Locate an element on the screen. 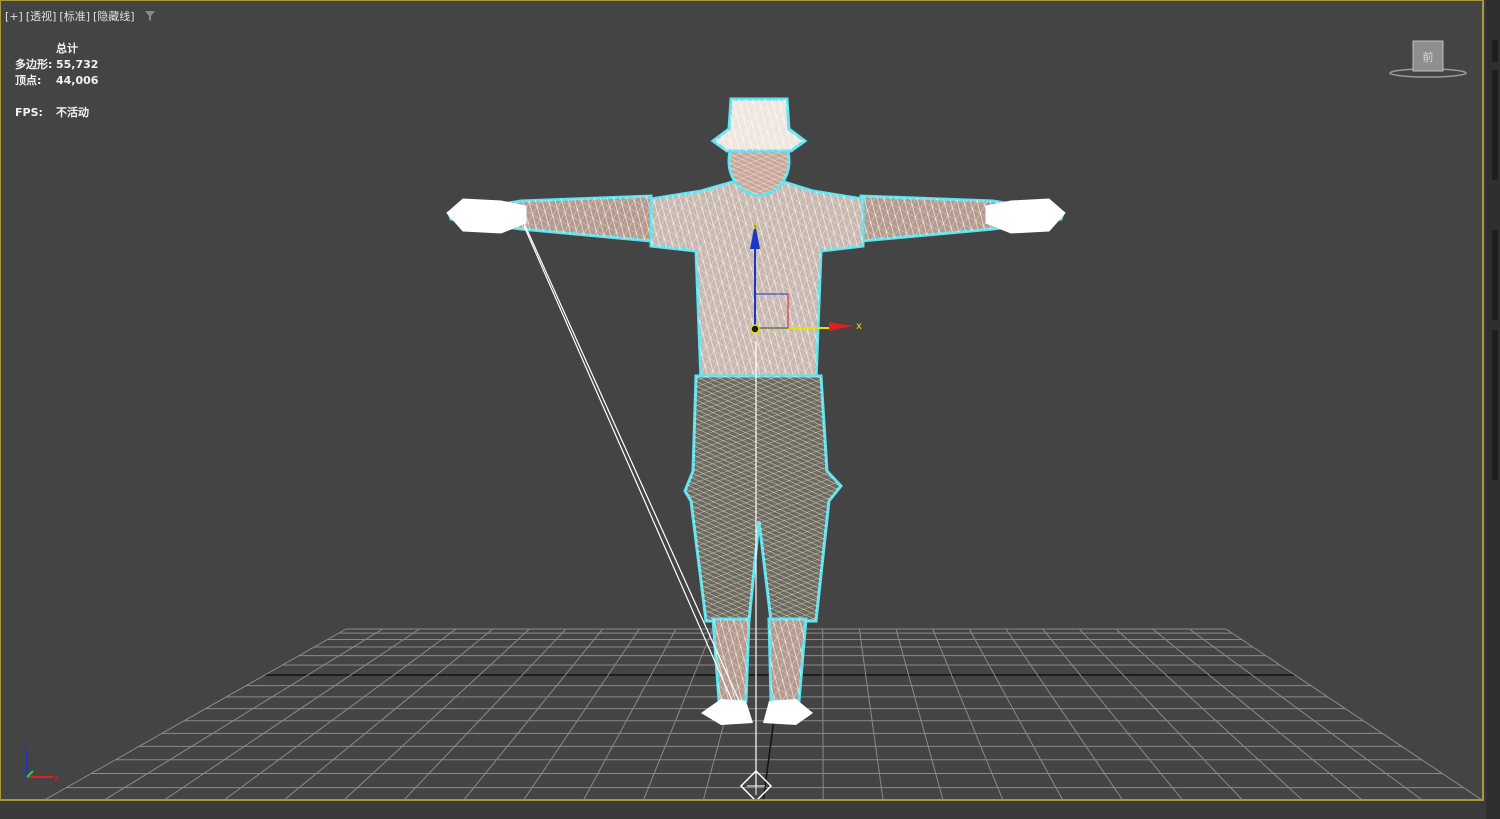  viewport-shading-standard-menu: [标准] is located at coordinates (74, 16).